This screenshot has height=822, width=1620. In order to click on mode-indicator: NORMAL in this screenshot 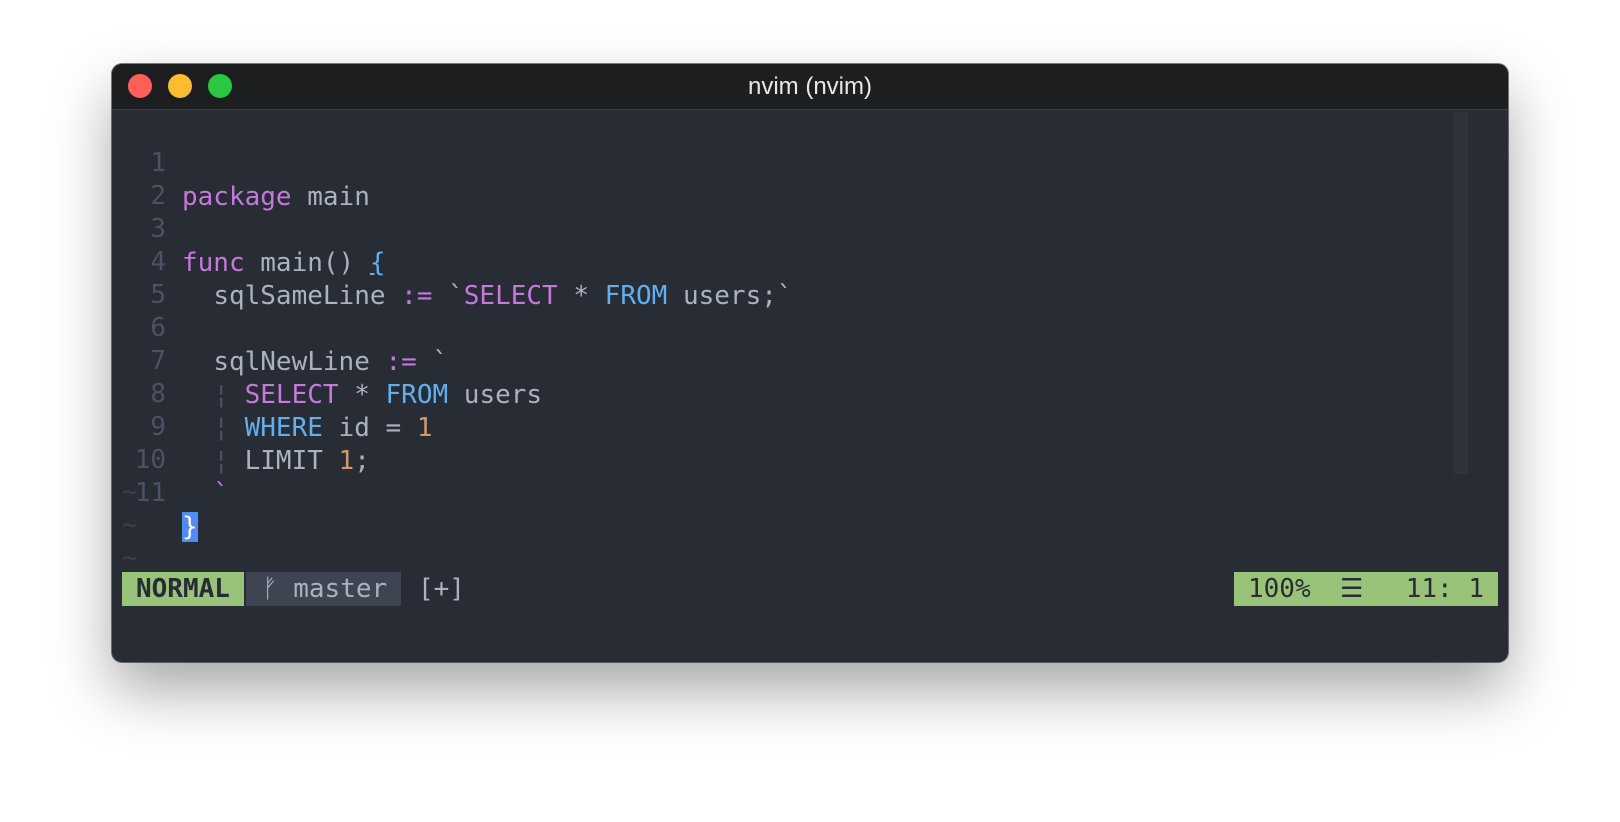, I will do `click(183, 589)`.